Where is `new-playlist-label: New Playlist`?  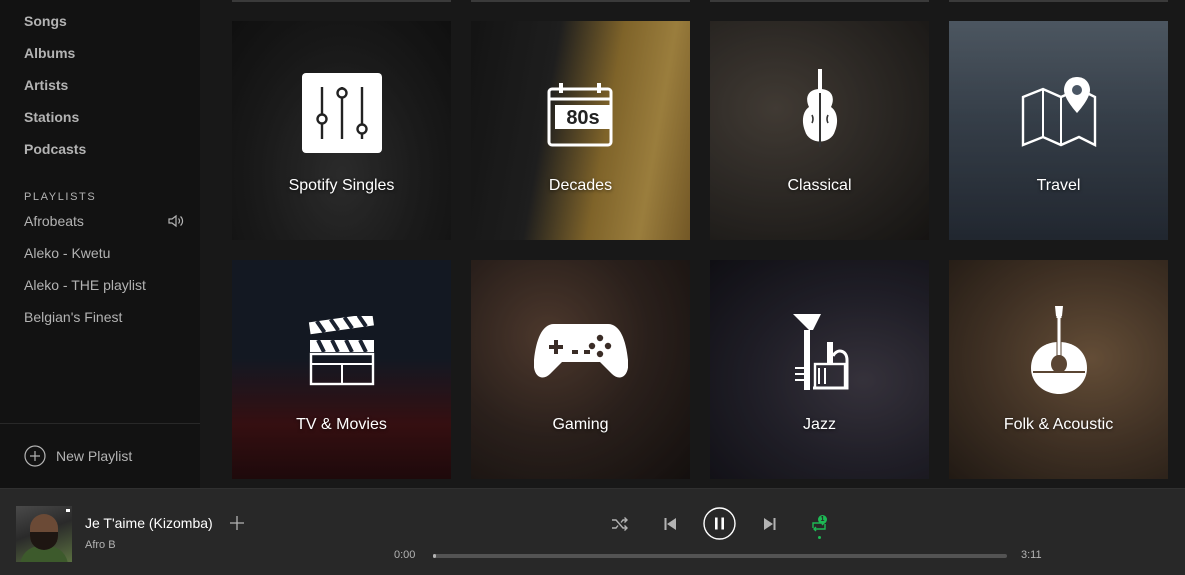 new-playlist-label: New Playlist is located at coordinates (94, 456).